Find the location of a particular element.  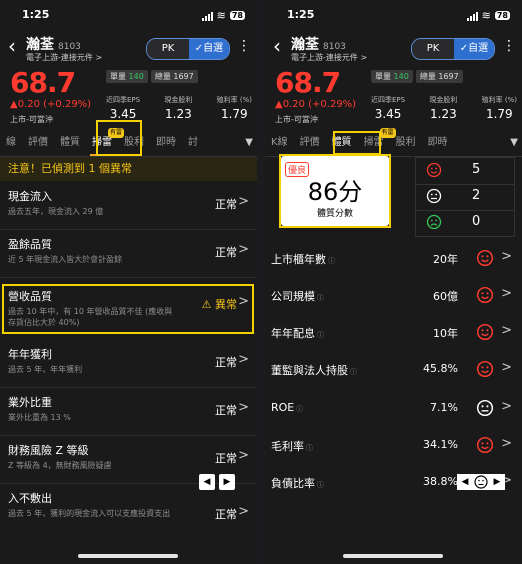

battery-icon: 78 is located at coordinates (502, 15).